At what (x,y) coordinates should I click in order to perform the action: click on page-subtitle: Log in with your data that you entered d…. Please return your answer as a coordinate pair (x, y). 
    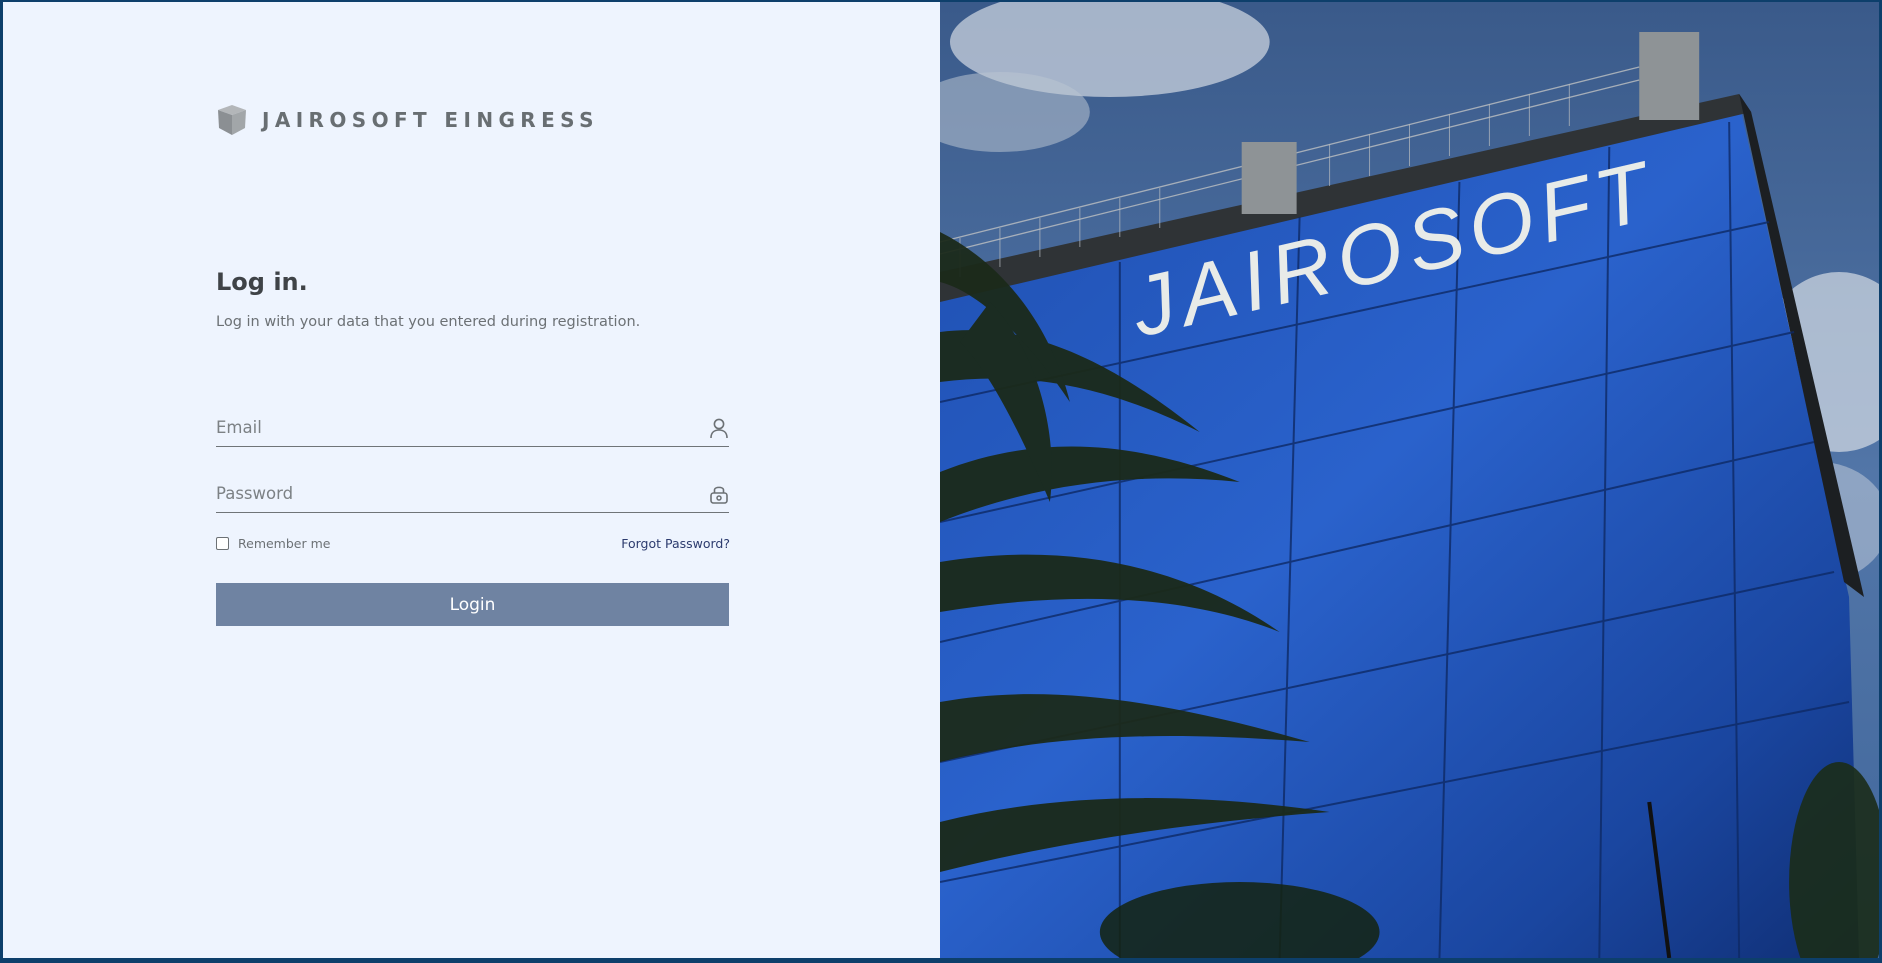
    Looking at the image, I should click on (428, 322).